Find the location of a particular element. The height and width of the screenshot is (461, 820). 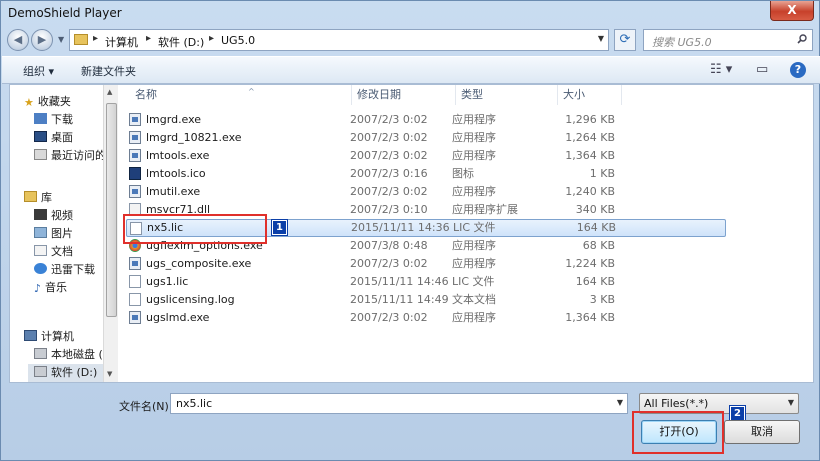

nav-item-thunder: 迅雷下载 is located at coordinates (64, 270).